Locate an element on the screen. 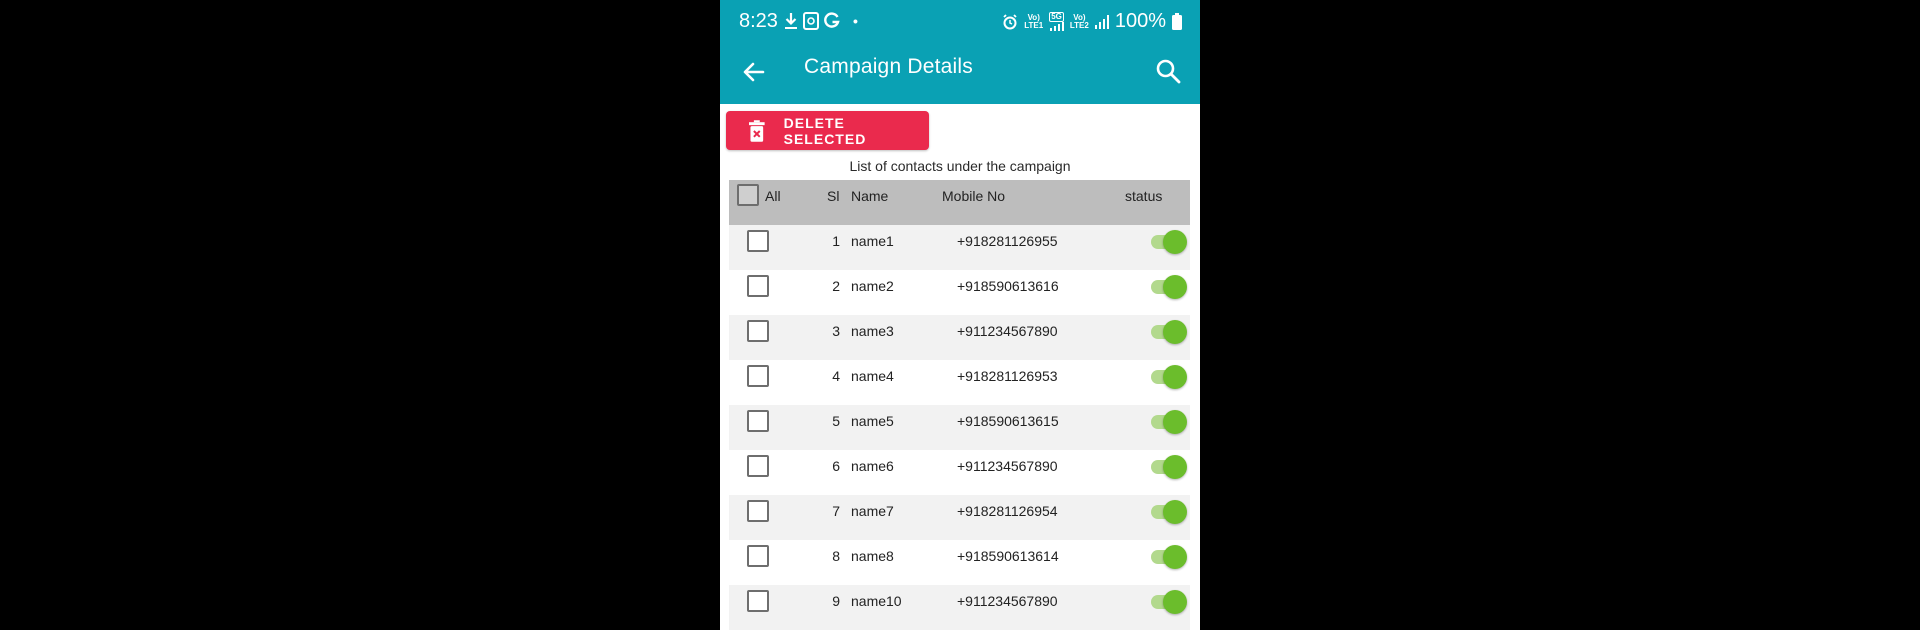  battery-icon is located at coordinates (1177, 21).